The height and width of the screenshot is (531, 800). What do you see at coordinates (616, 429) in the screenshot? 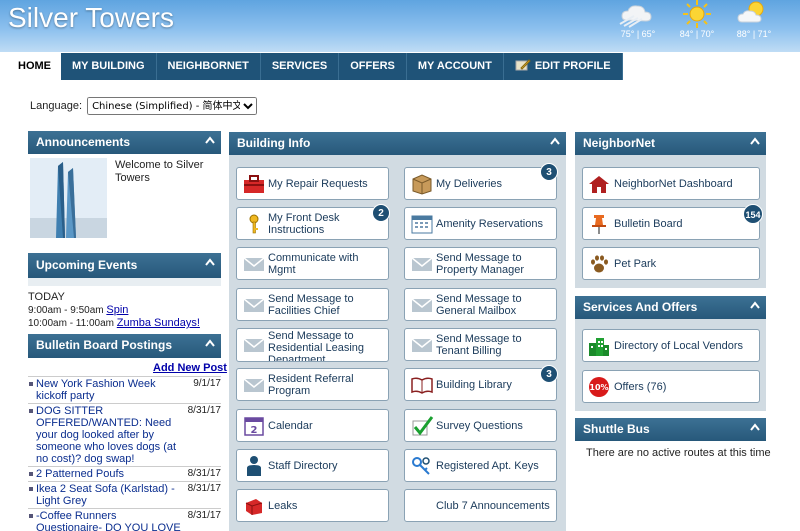
I see `shuttle-title: Shuttle Bus` at bounding box center [616, 429].